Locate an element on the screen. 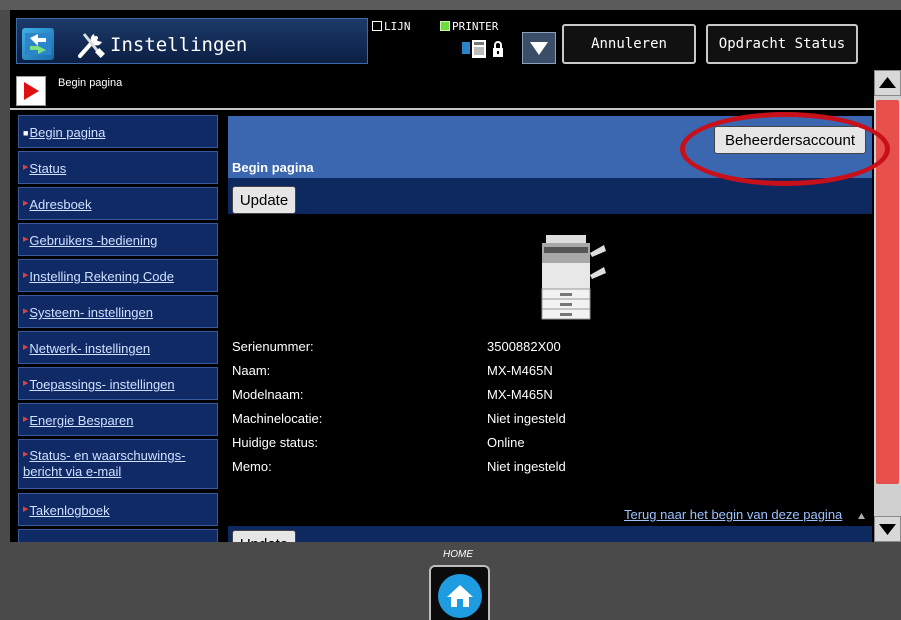 The image size is (901, 620). play-arrow-icon is located at coordinates (31, 91).